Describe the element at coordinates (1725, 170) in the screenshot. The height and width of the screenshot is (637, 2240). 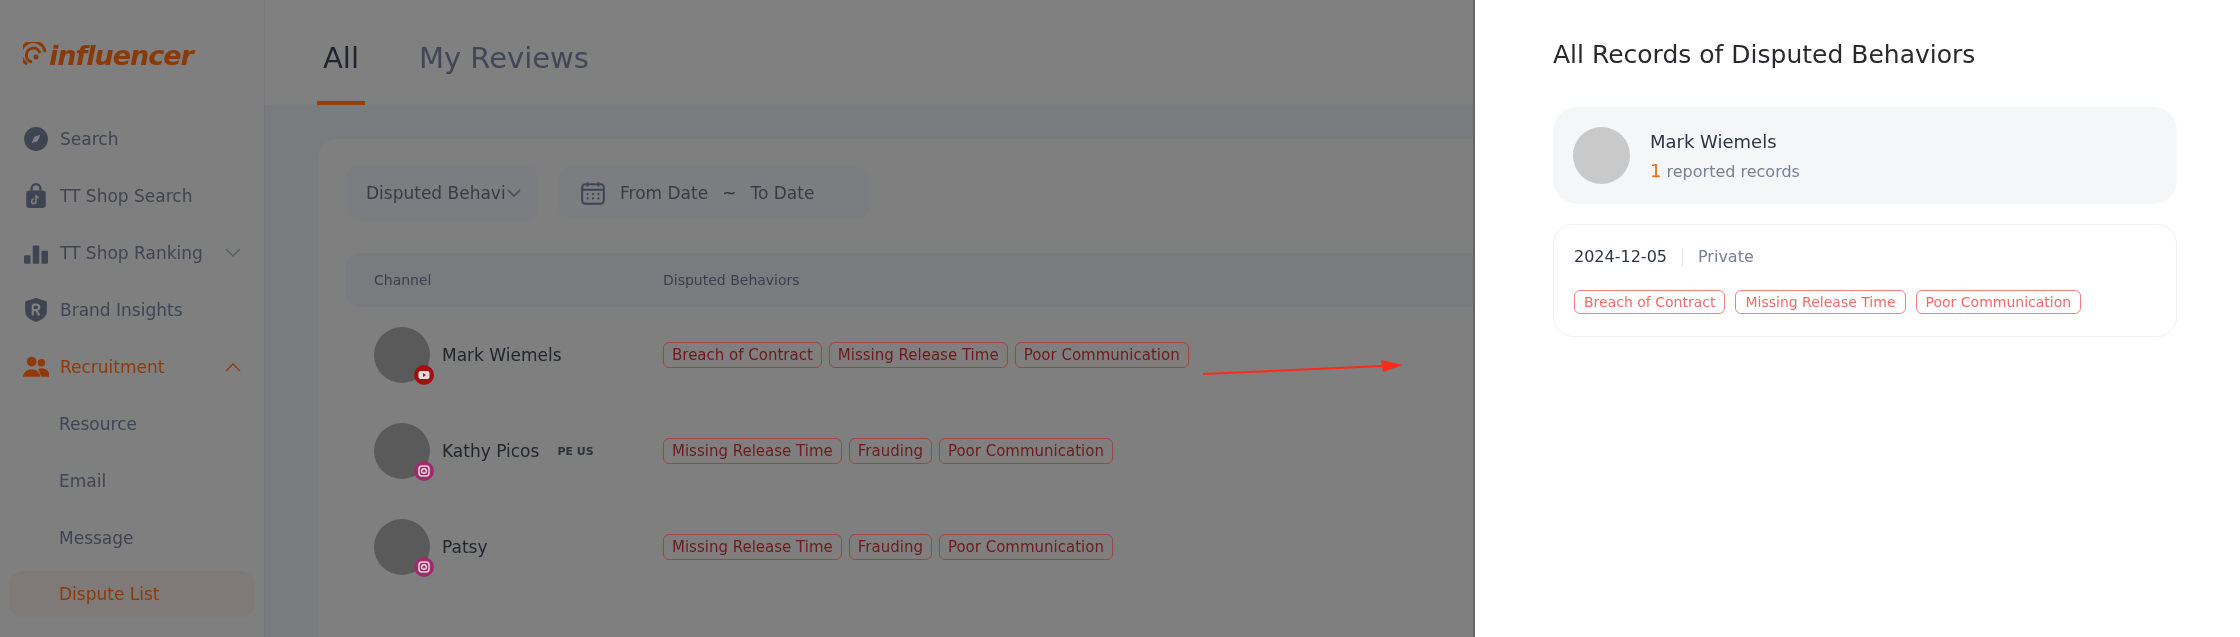
I see `record-count: 1 reported records` at that location.